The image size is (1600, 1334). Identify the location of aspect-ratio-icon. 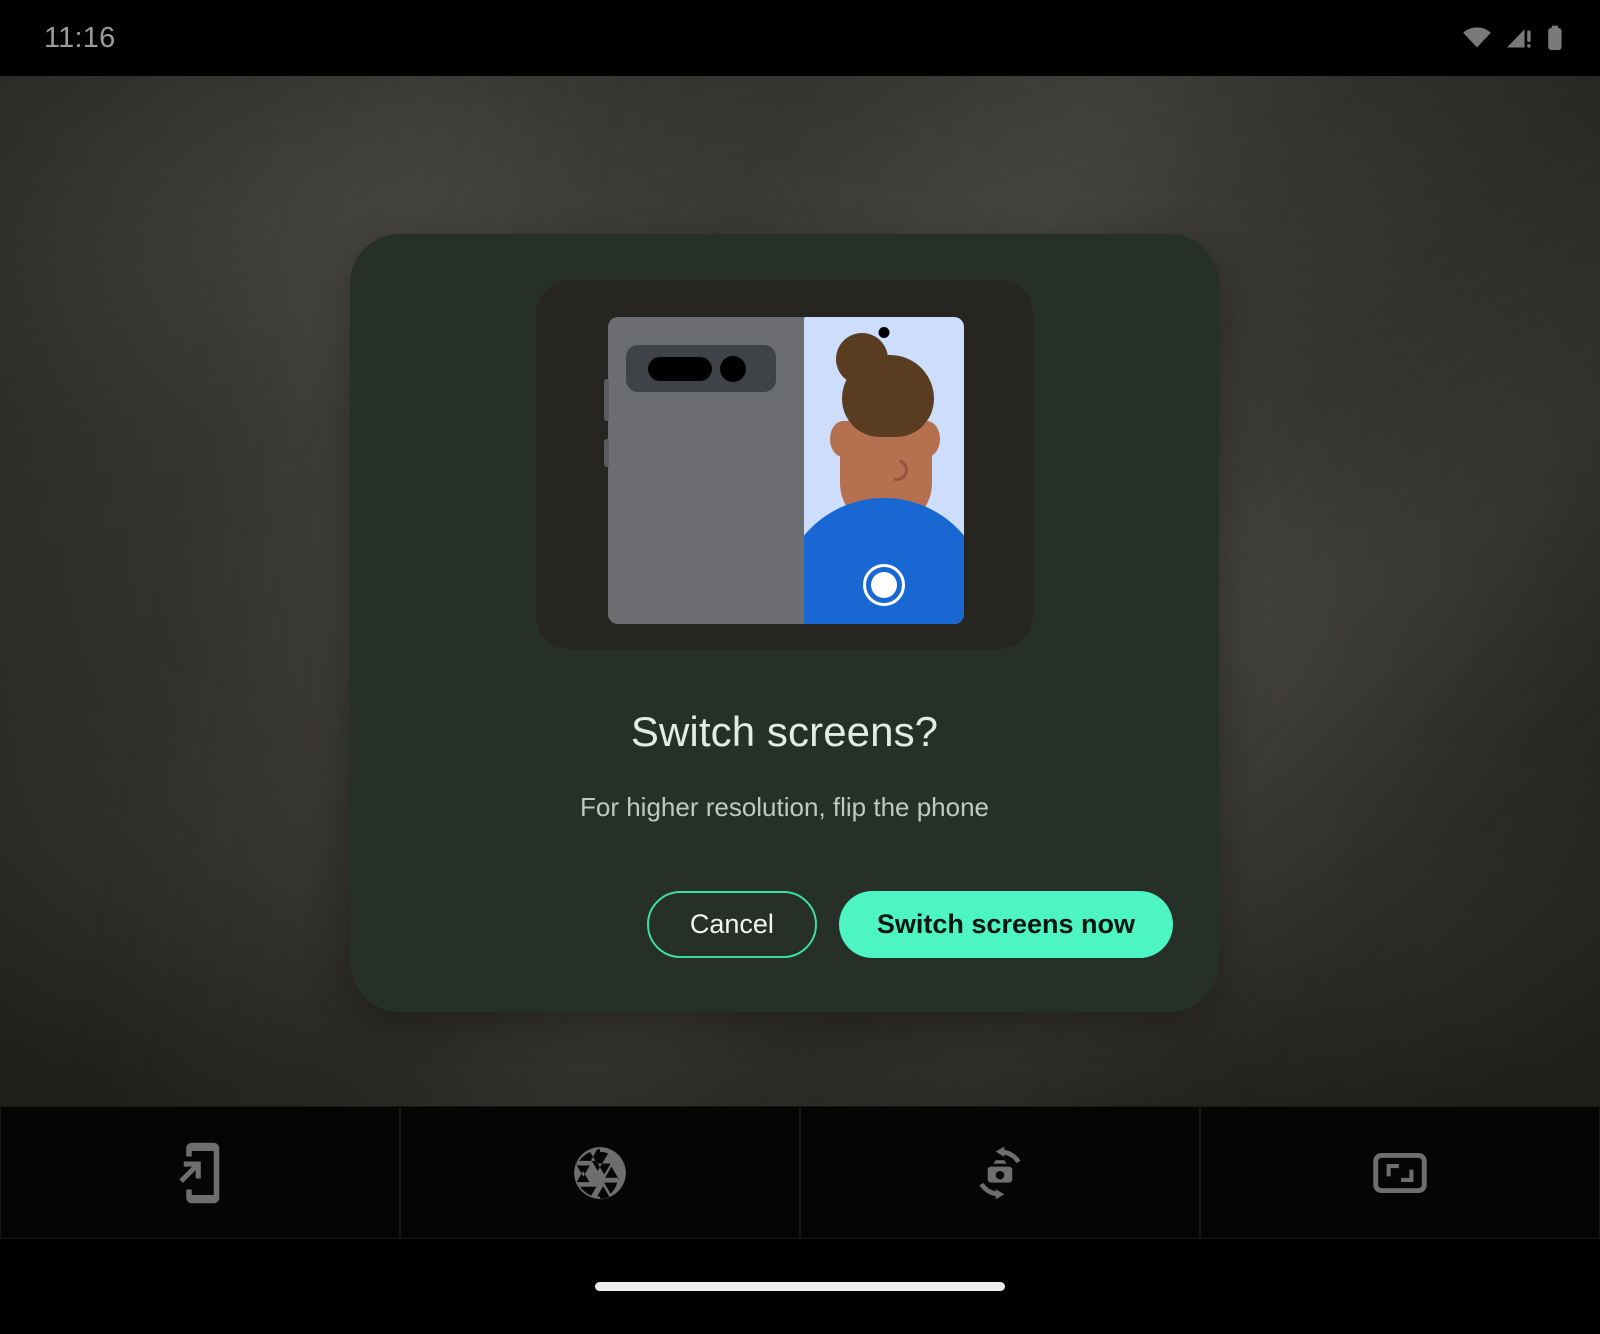
(1400, 1172).